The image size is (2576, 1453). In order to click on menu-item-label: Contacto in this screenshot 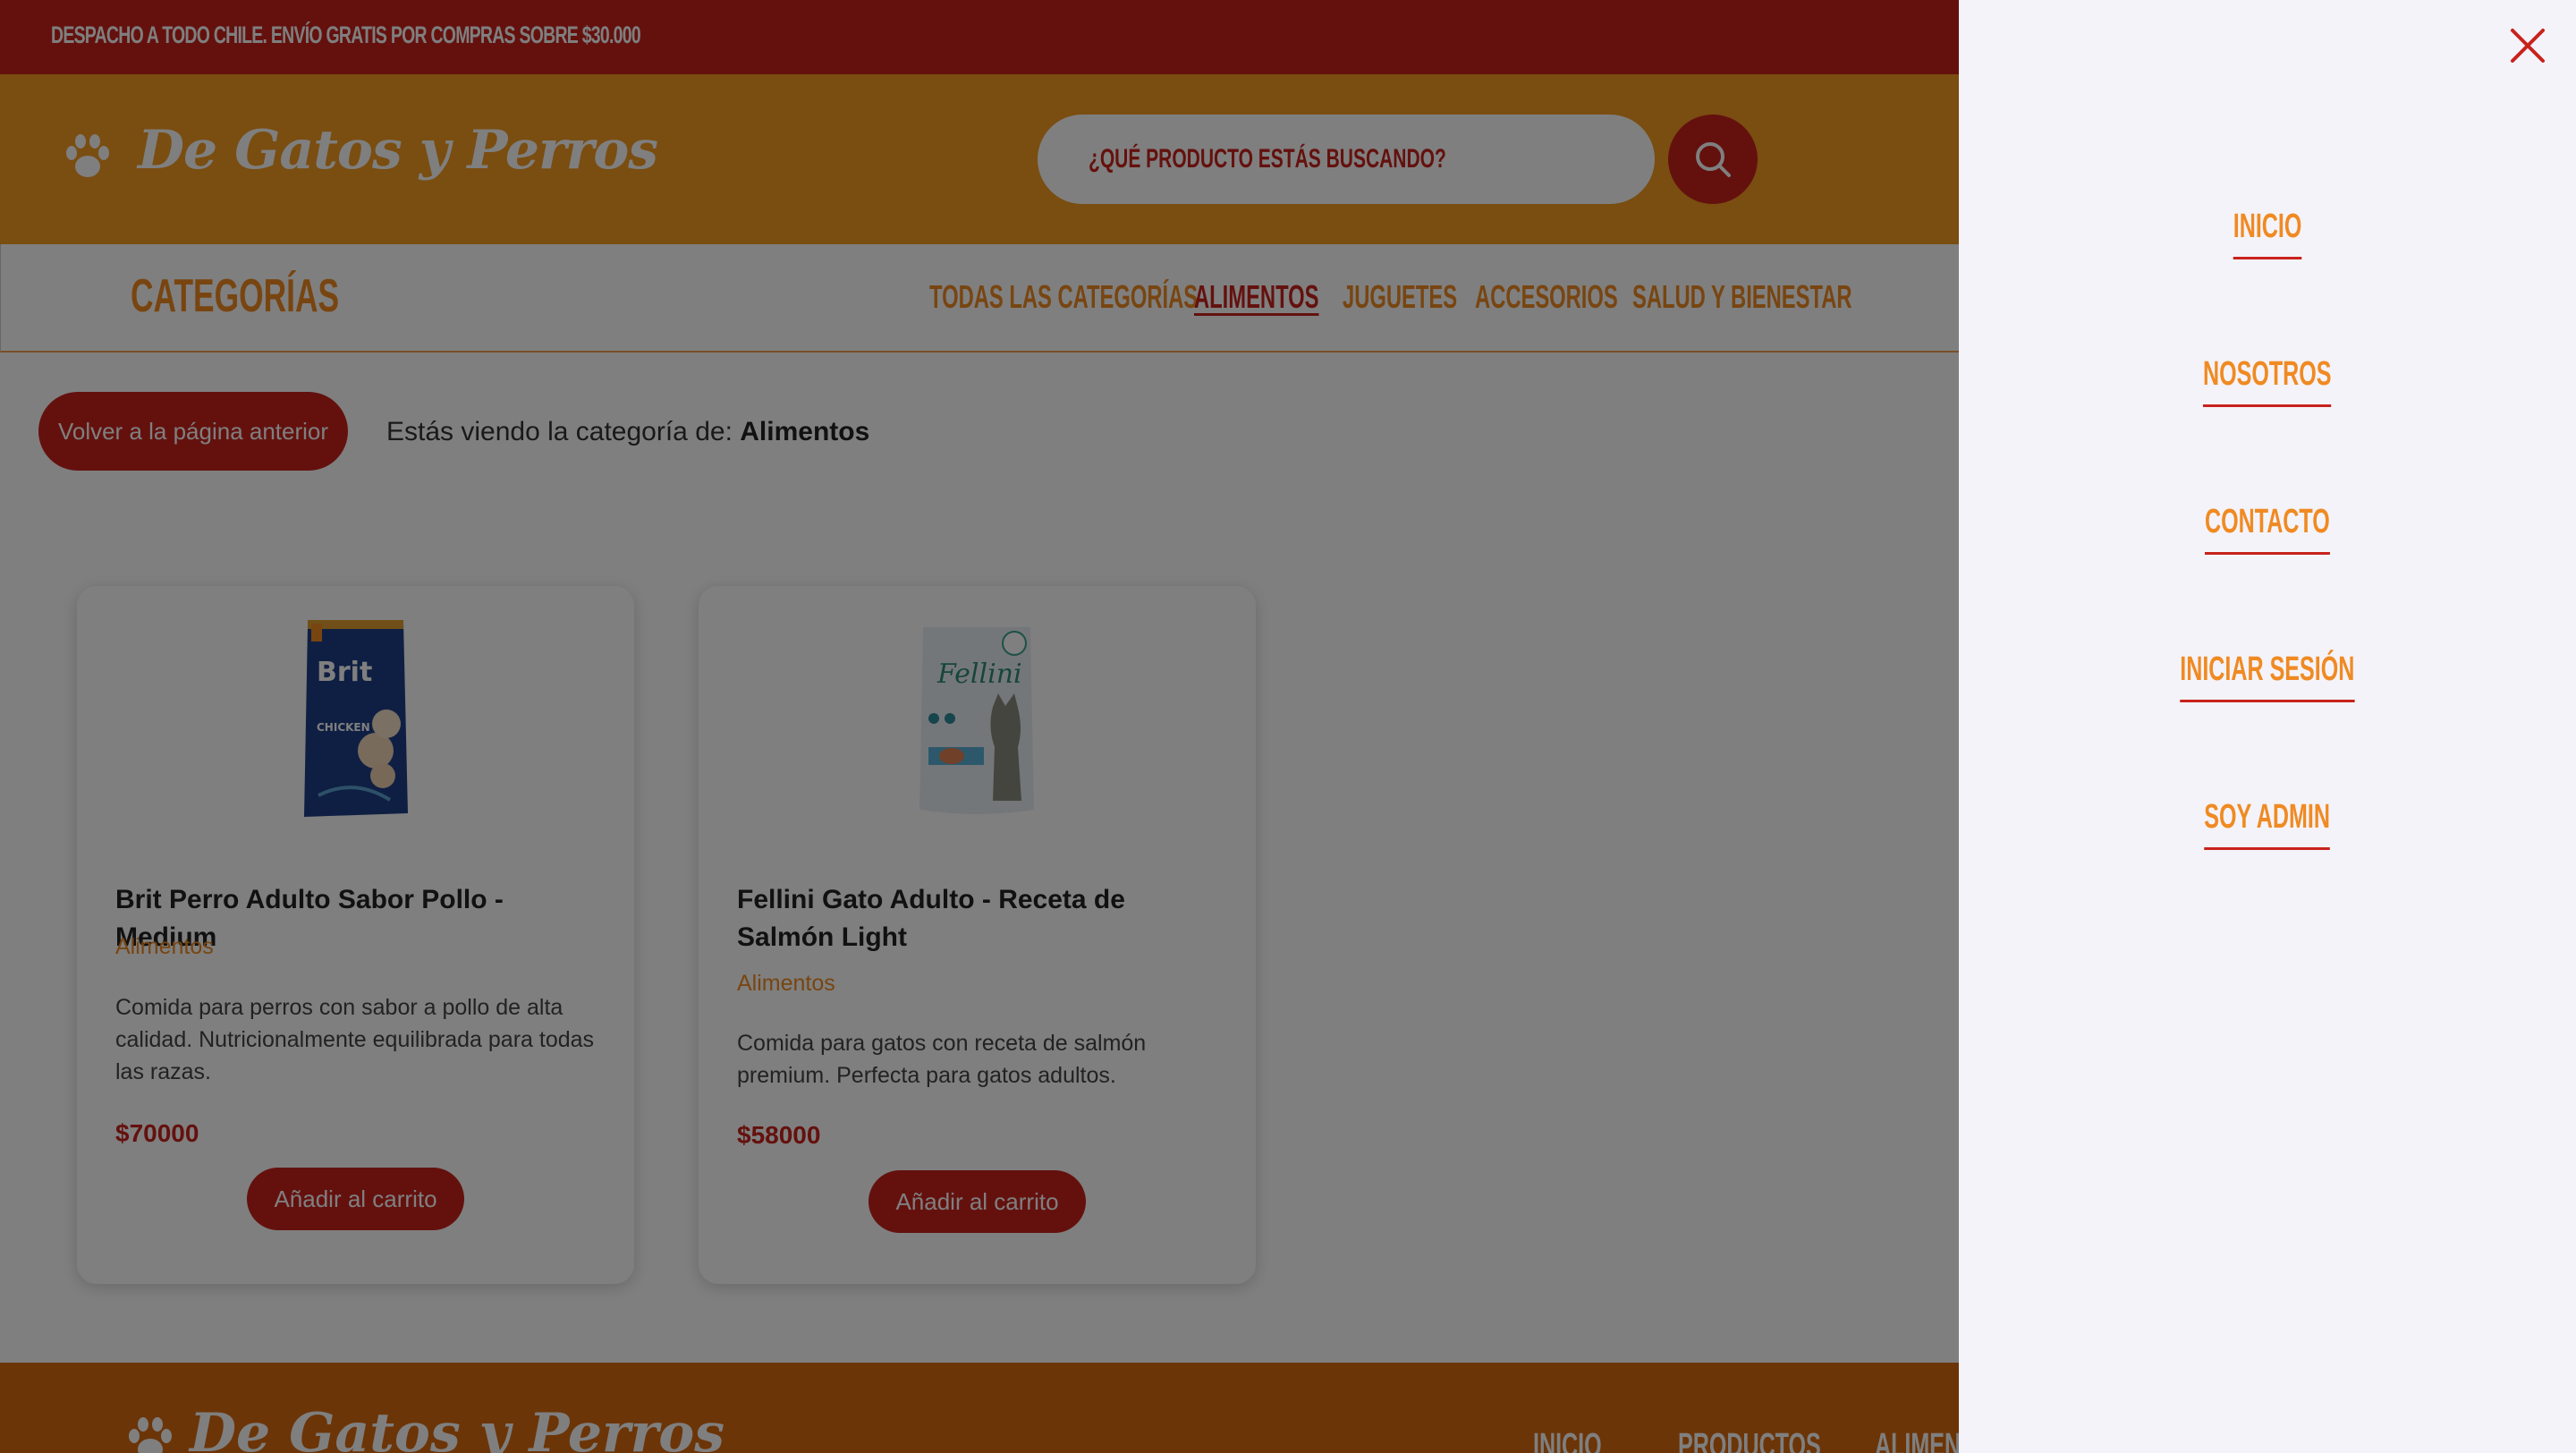, I will do `click(2267, 529)`.